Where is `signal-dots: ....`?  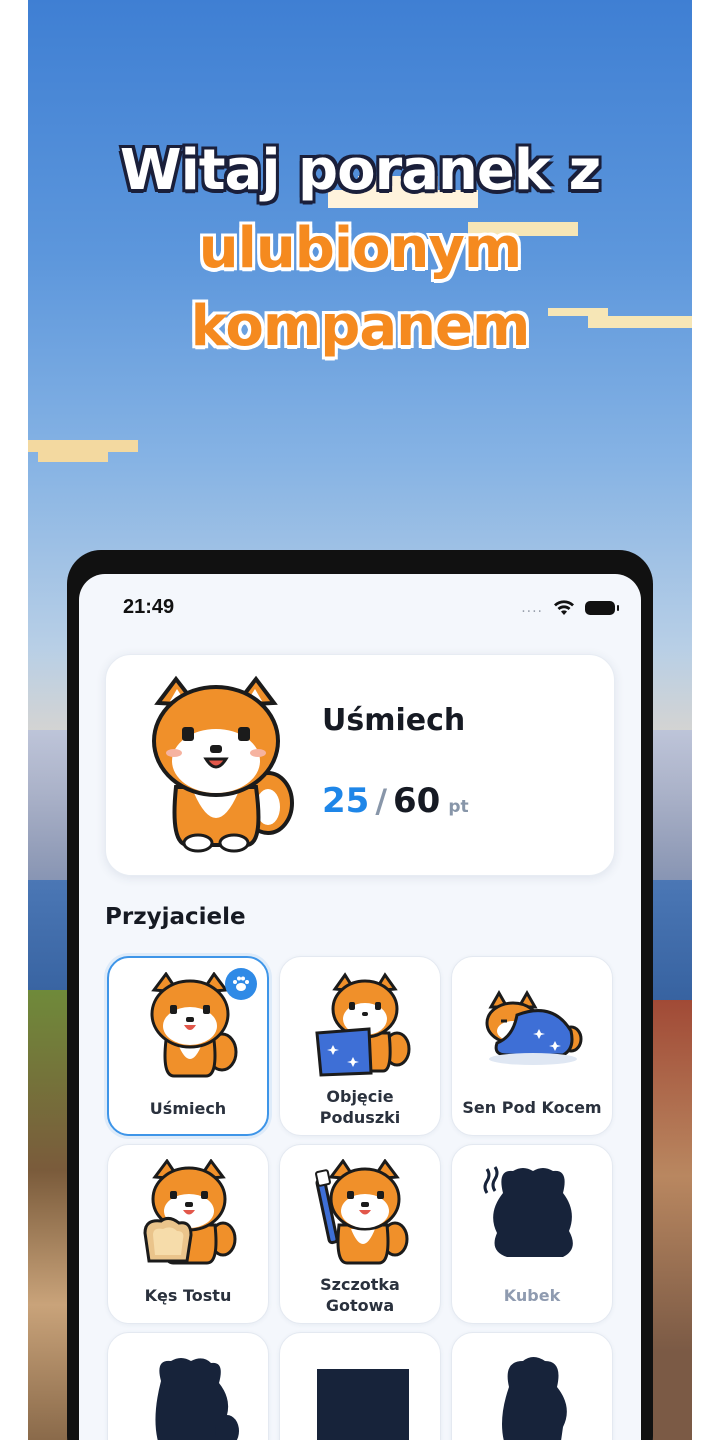
signal-dots: .... is located at coordinates (532, 608).